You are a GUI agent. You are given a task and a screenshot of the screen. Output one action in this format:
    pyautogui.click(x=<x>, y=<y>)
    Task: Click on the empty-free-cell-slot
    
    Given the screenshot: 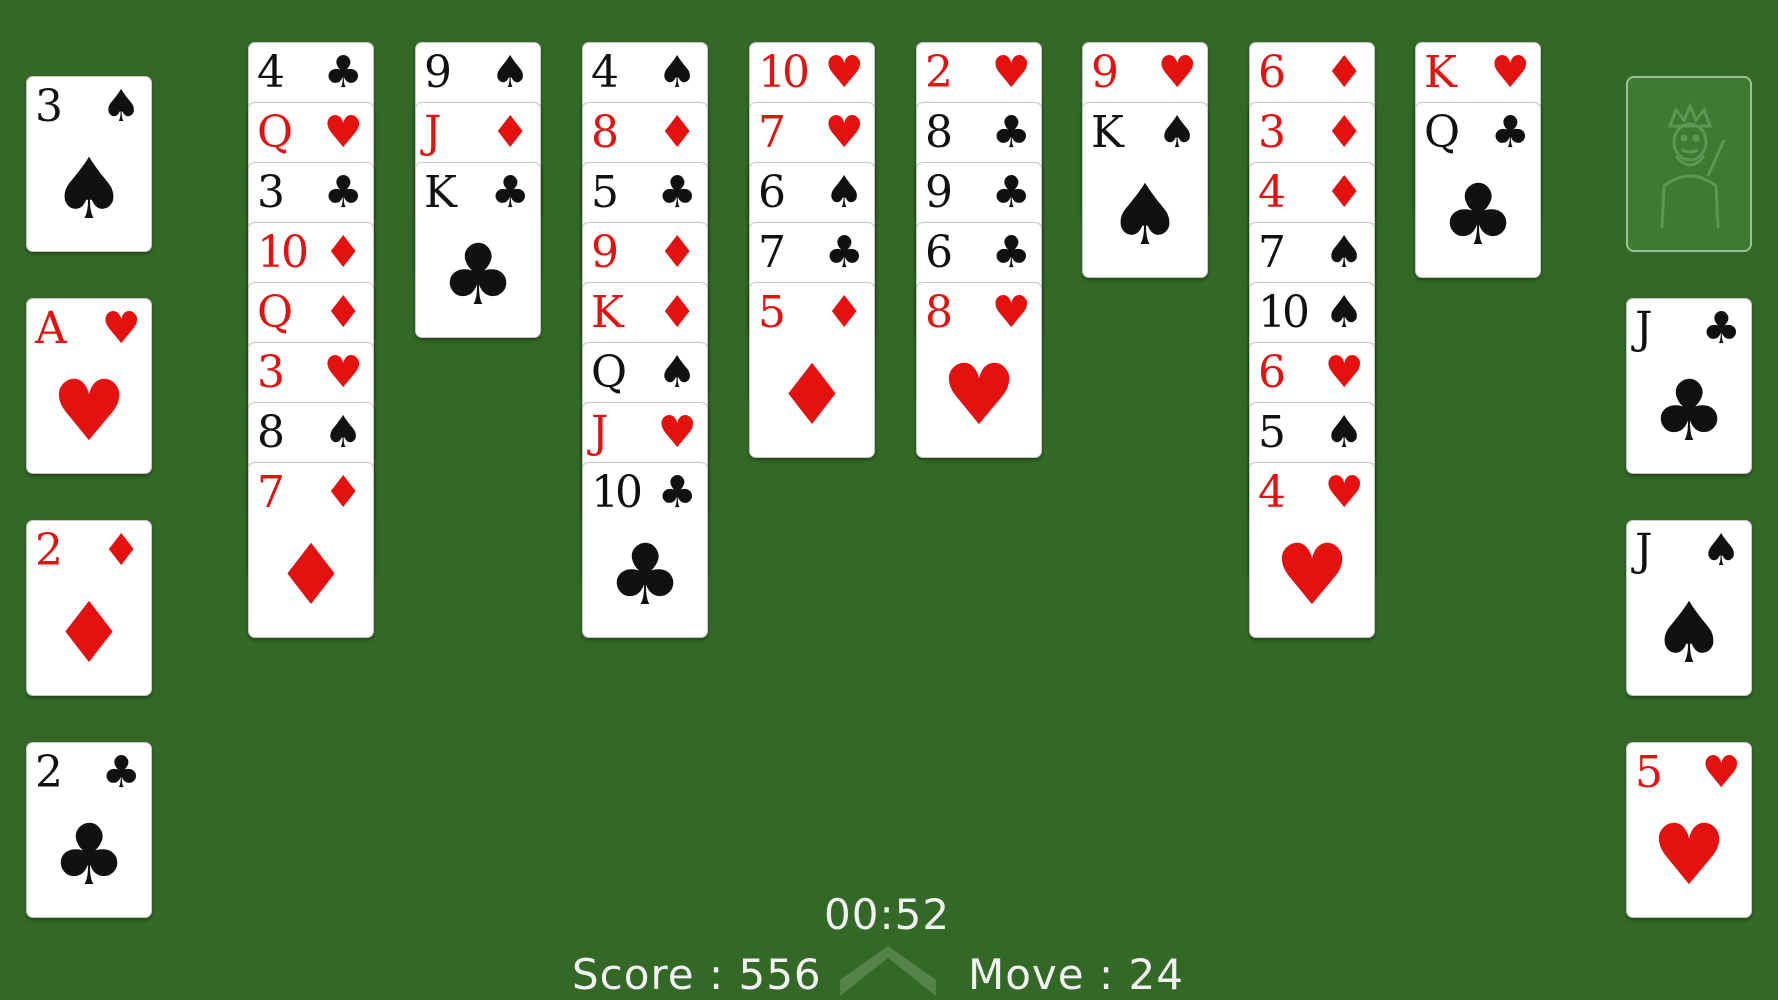 What is the action you would take?
    pyautogui.click(x=1689, y=164)
    